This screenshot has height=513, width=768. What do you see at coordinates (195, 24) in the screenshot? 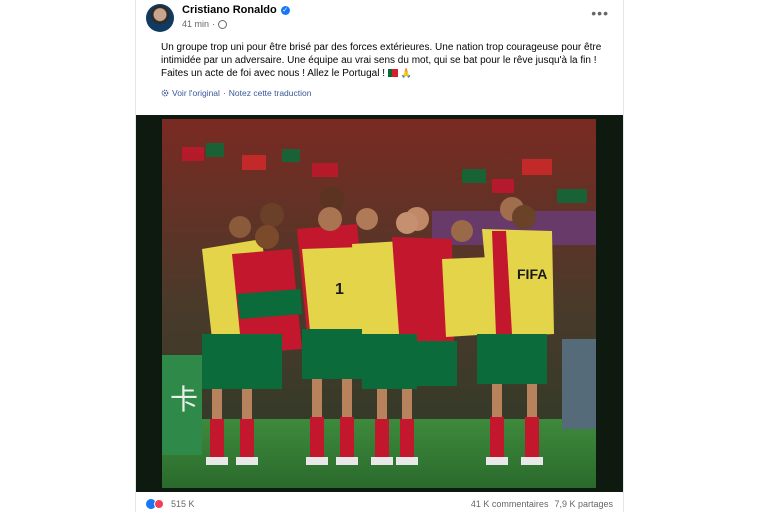
I see `post-time: 41 min` at bounding box center [195, 24].